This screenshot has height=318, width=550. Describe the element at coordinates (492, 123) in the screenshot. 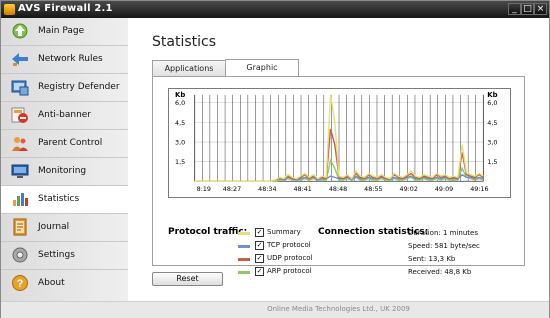

I see `y-tick-label-right: 4,5` at that location.